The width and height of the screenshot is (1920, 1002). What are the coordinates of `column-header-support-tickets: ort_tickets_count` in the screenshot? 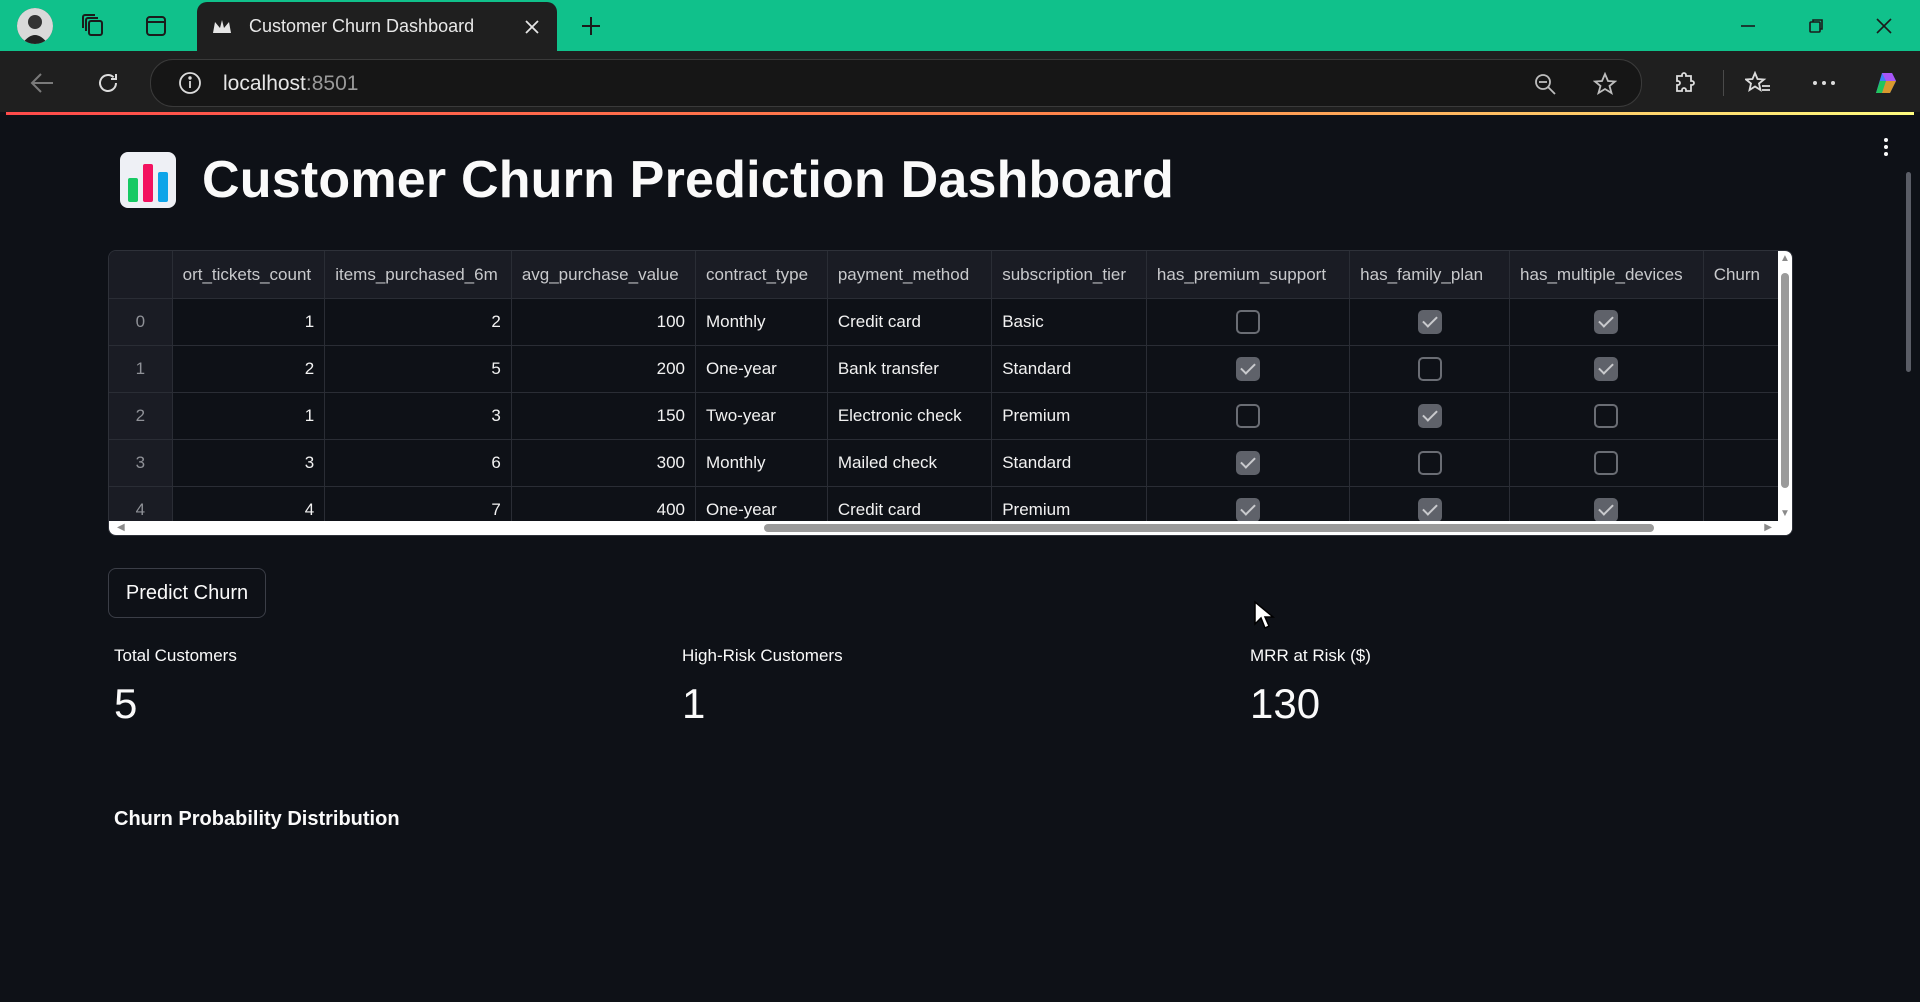 It's located at (249, 275).